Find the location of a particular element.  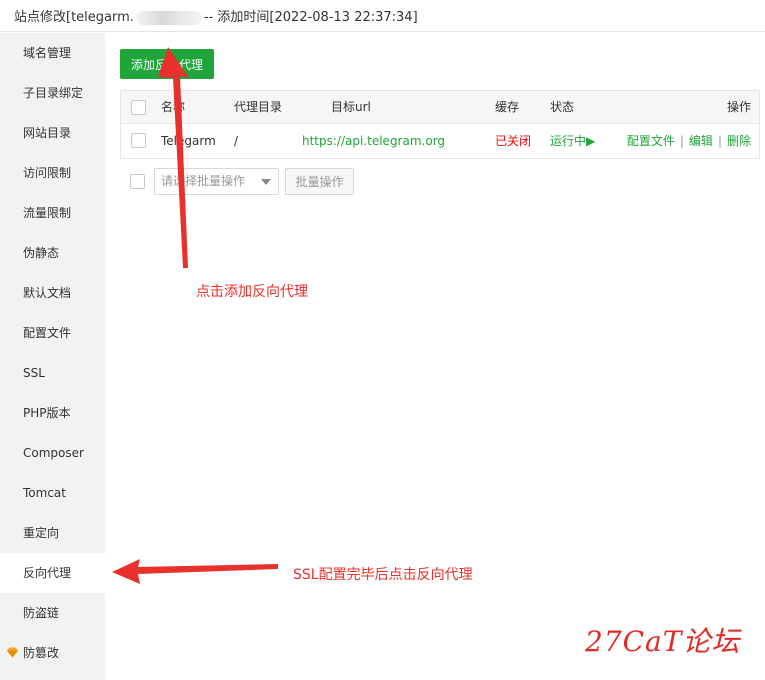

sidebar-item-traffic-limit: 流量限制 is located at coordinates (52, 213).